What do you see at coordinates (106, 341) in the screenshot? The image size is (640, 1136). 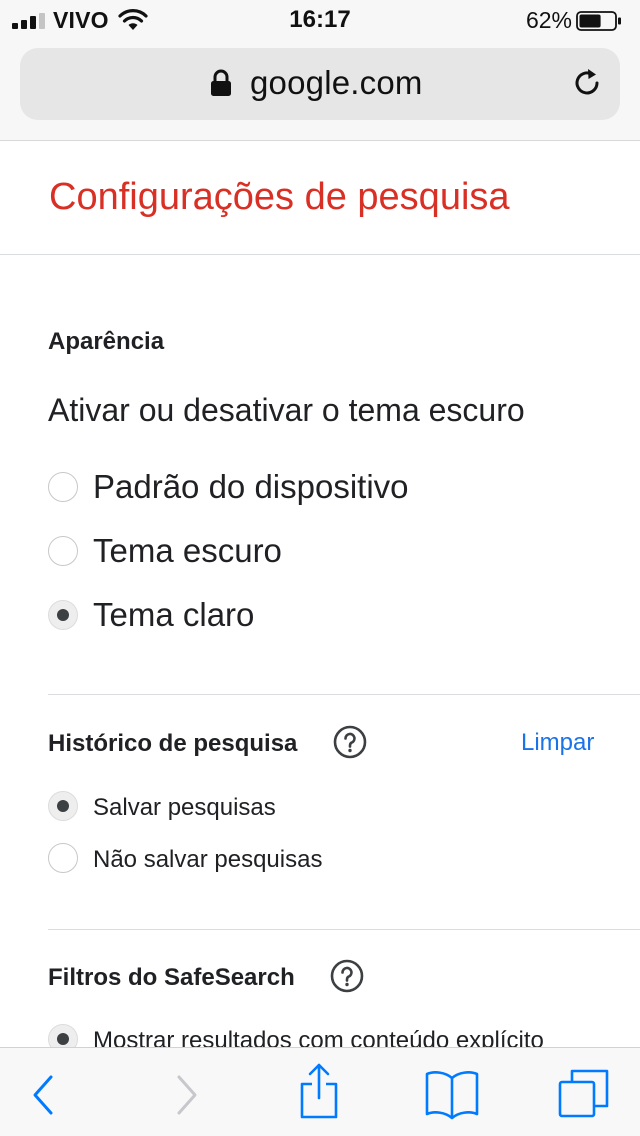 I see `appearance-heading: Aparência` at bounding box center [106, 341].